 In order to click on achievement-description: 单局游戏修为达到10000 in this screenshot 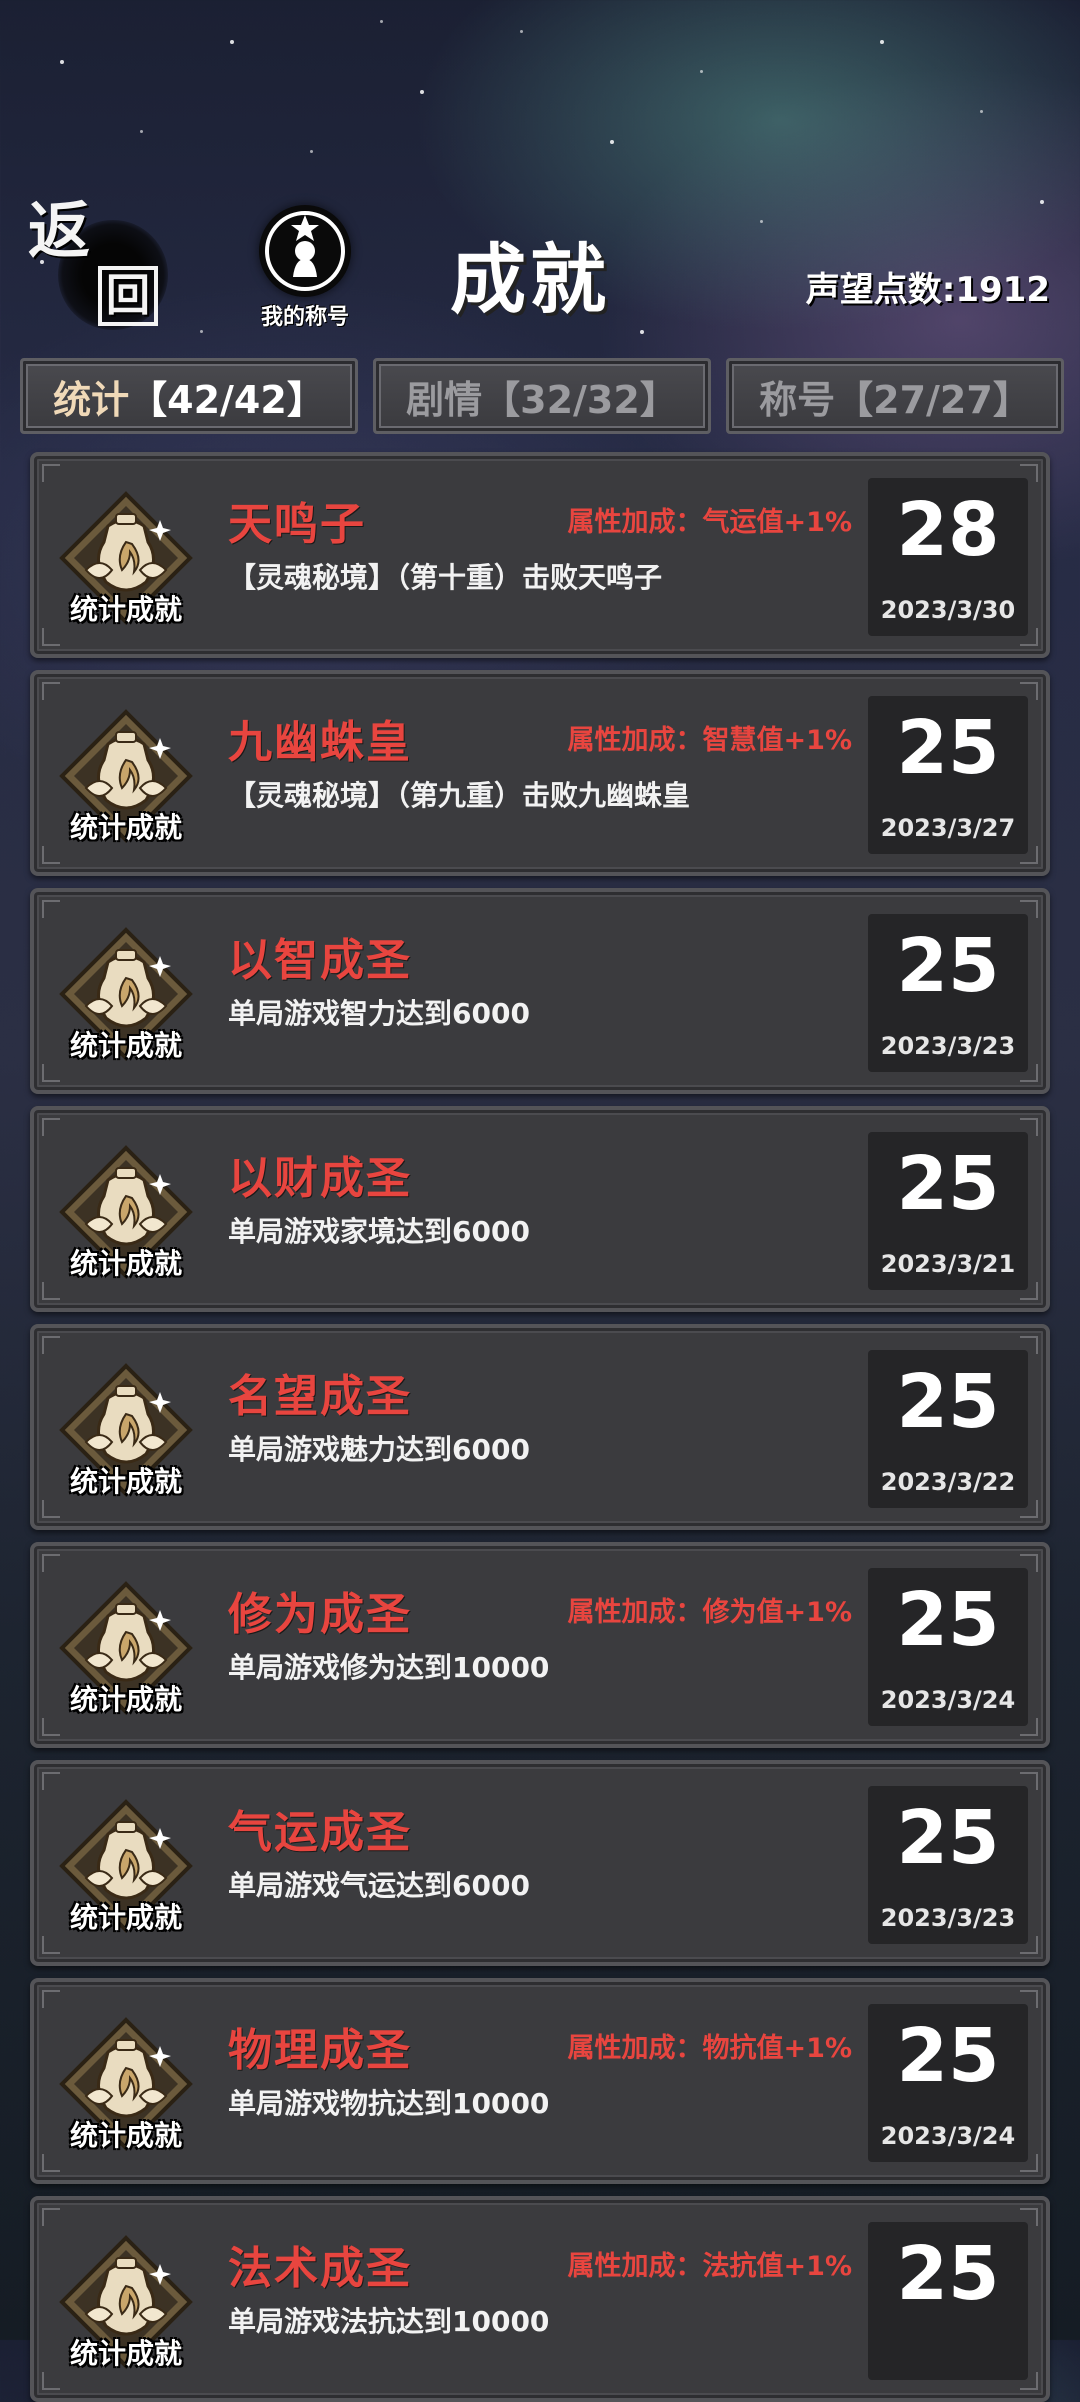, I will do `click(389, 1667)`.